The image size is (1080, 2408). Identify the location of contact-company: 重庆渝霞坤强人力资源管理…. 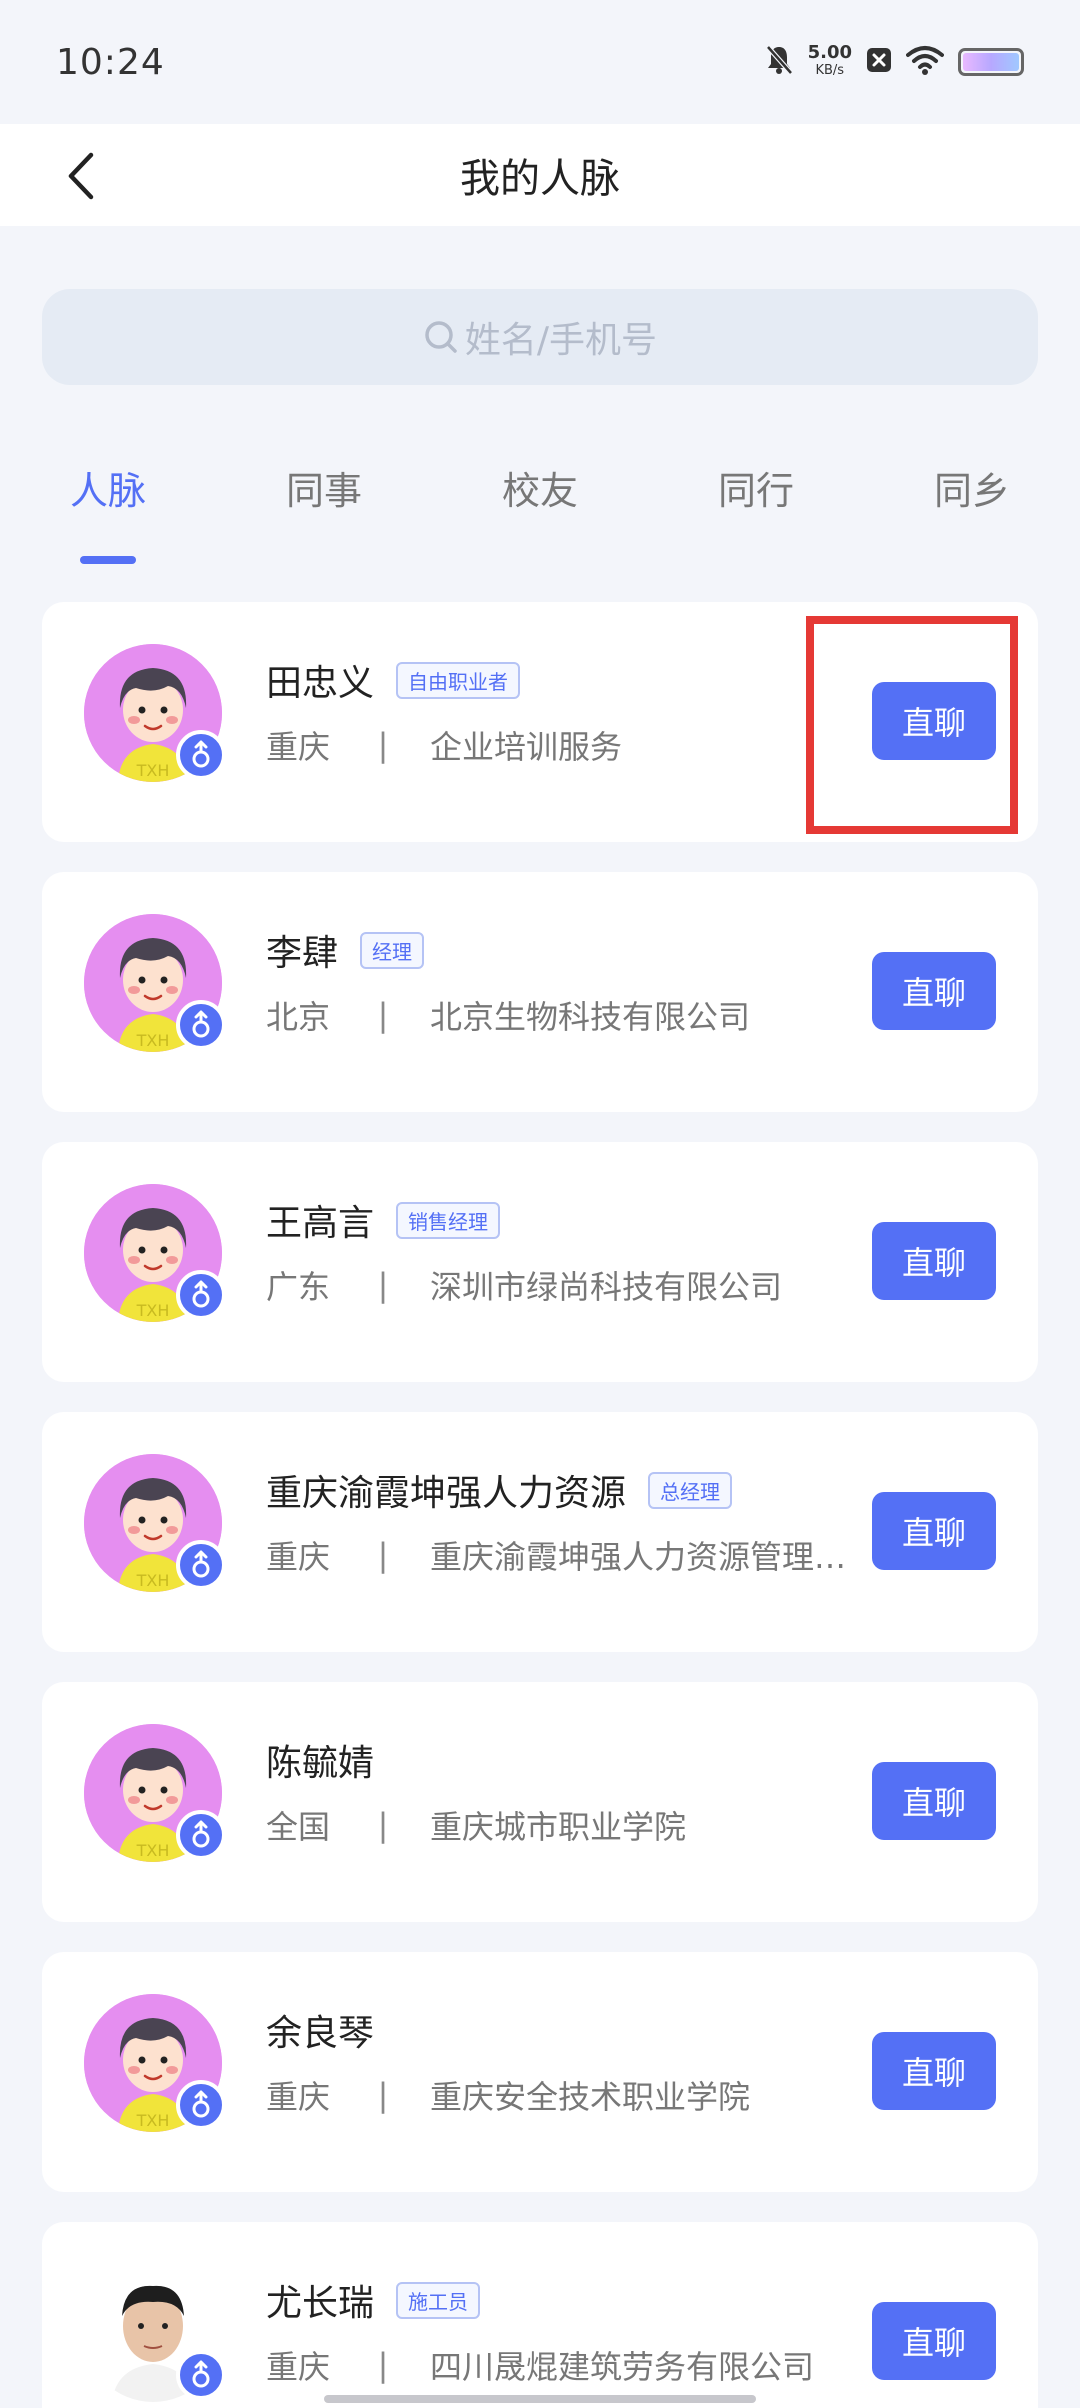
(638, 1557).